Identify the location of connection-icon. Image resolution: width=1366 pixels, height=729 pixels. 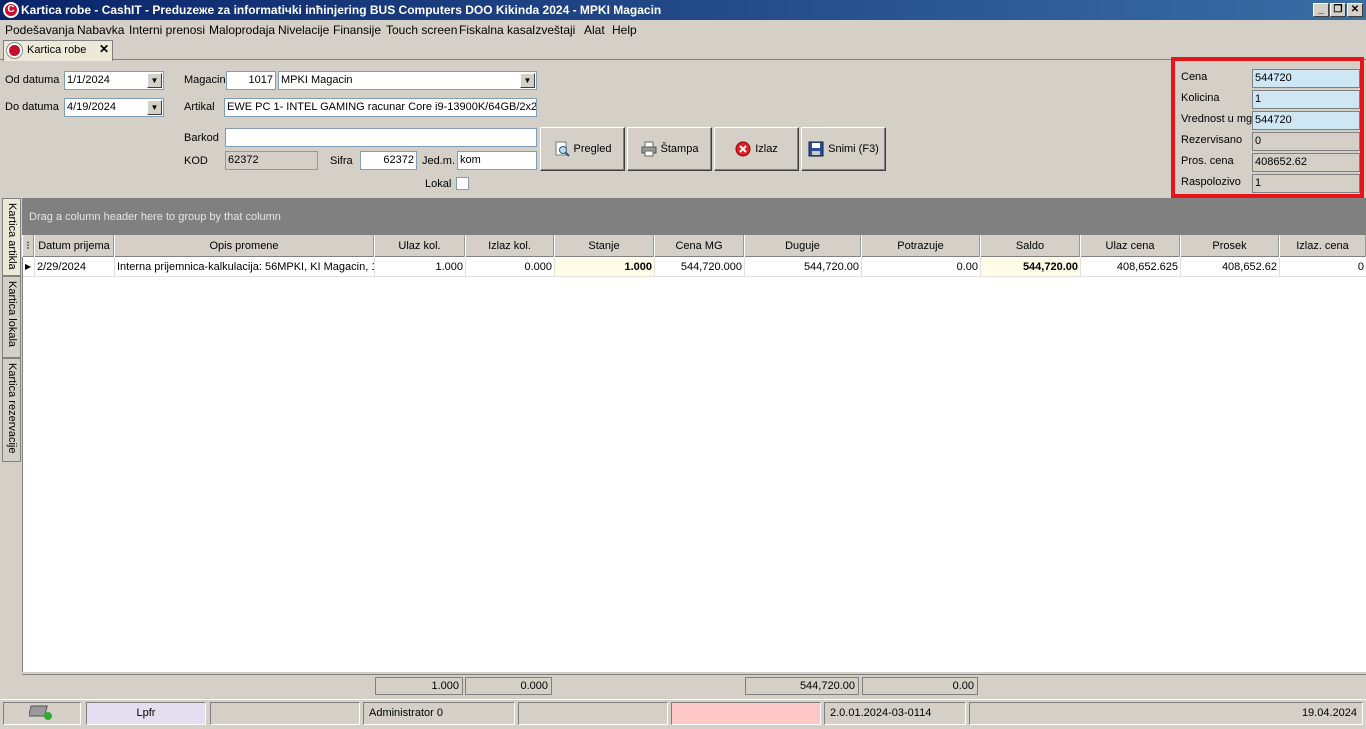
(42, 713).